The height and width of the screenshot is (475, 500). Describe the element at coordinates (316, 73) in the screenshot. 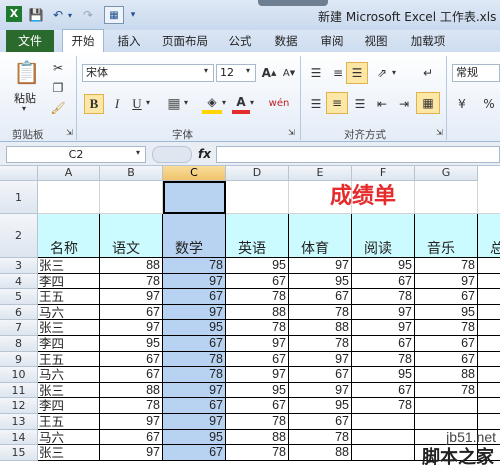

I see `align-top-icon: ☰` at that location.